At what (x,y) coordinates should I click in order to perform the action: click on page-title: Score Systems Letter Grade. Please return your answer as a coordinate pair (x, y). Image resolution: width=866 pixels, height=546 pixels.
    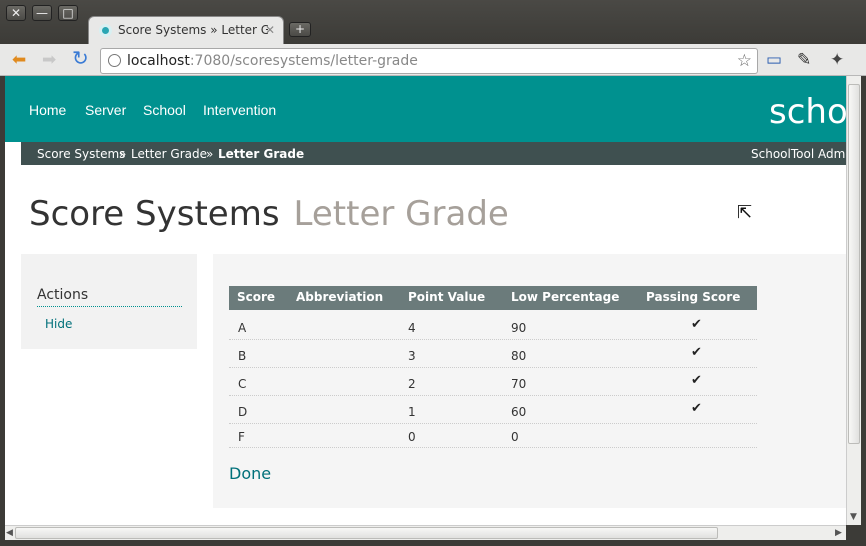
    Looking at the image, I should click on (269, 214).